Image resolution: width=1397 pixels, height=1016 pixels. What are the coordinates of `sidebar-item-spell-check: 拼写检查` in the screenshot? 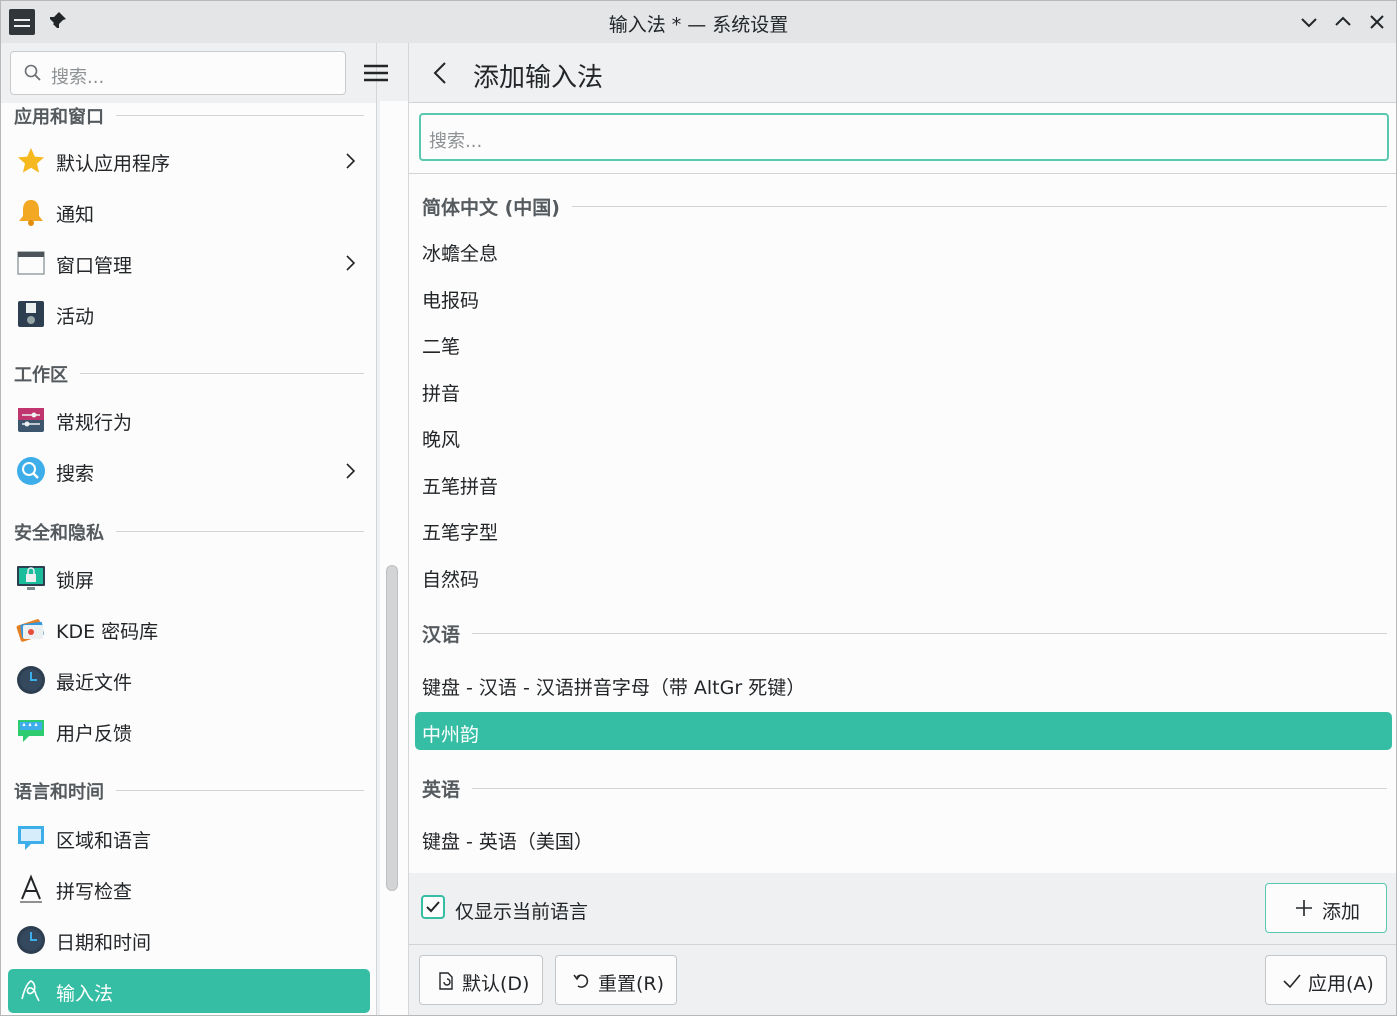 It's located at (189, 889).